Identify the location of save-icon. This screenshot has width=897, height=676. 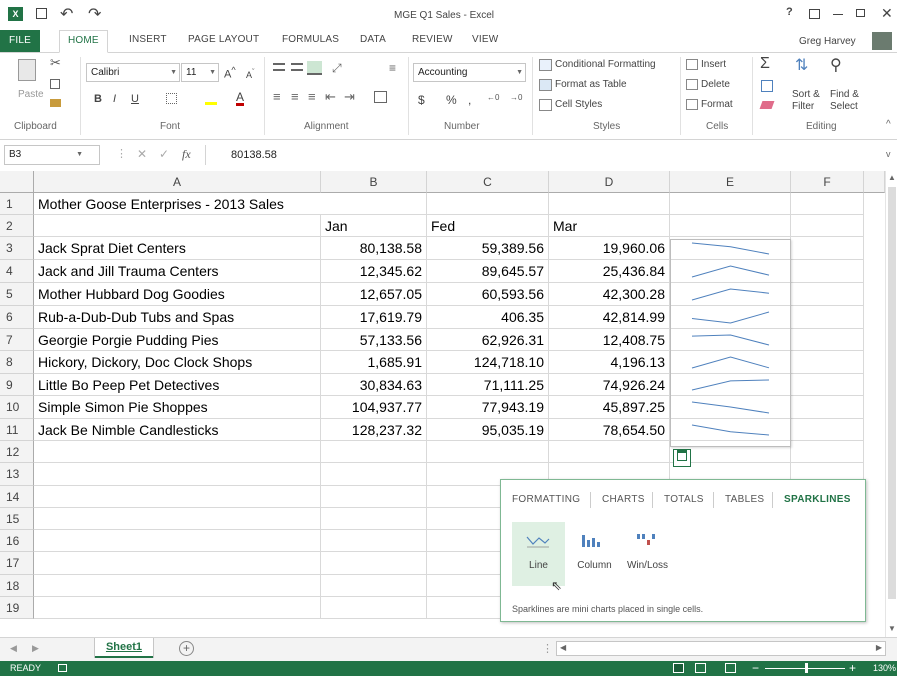
(41, 13).